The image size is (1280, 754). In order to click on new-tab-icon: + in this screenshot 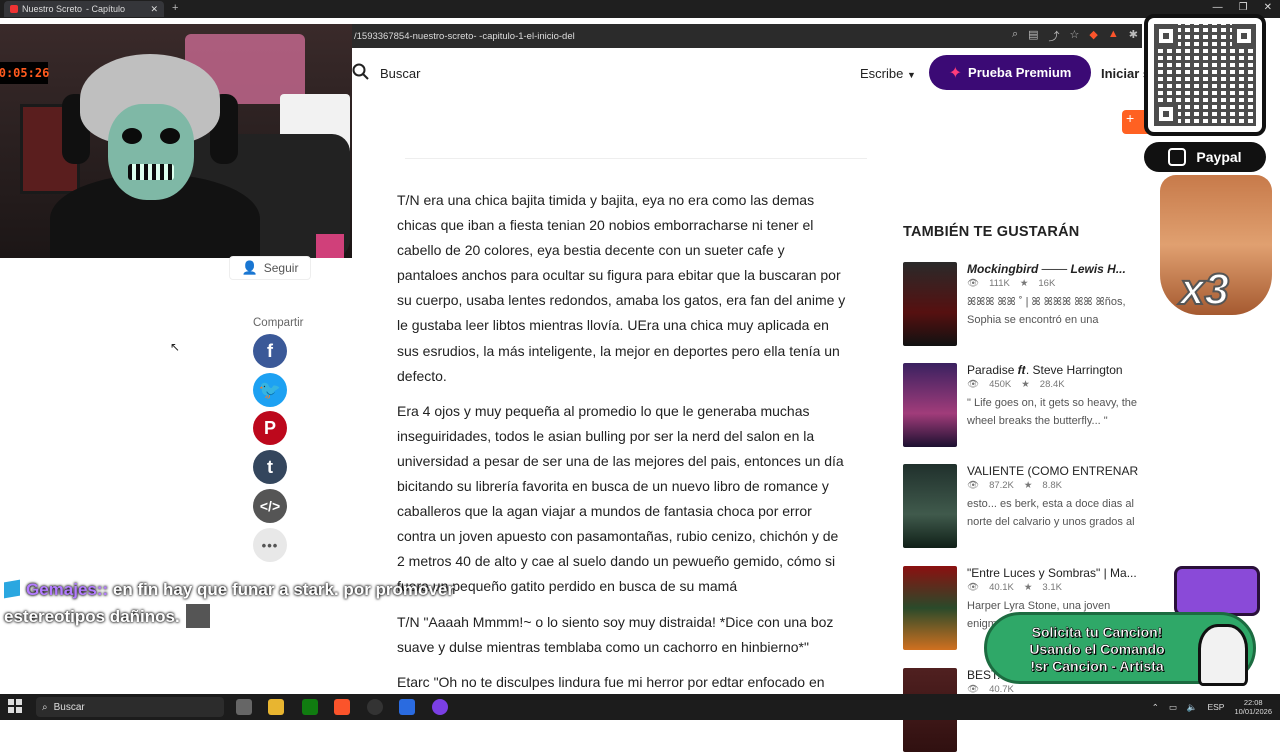, I will do `click(175, 8)`.